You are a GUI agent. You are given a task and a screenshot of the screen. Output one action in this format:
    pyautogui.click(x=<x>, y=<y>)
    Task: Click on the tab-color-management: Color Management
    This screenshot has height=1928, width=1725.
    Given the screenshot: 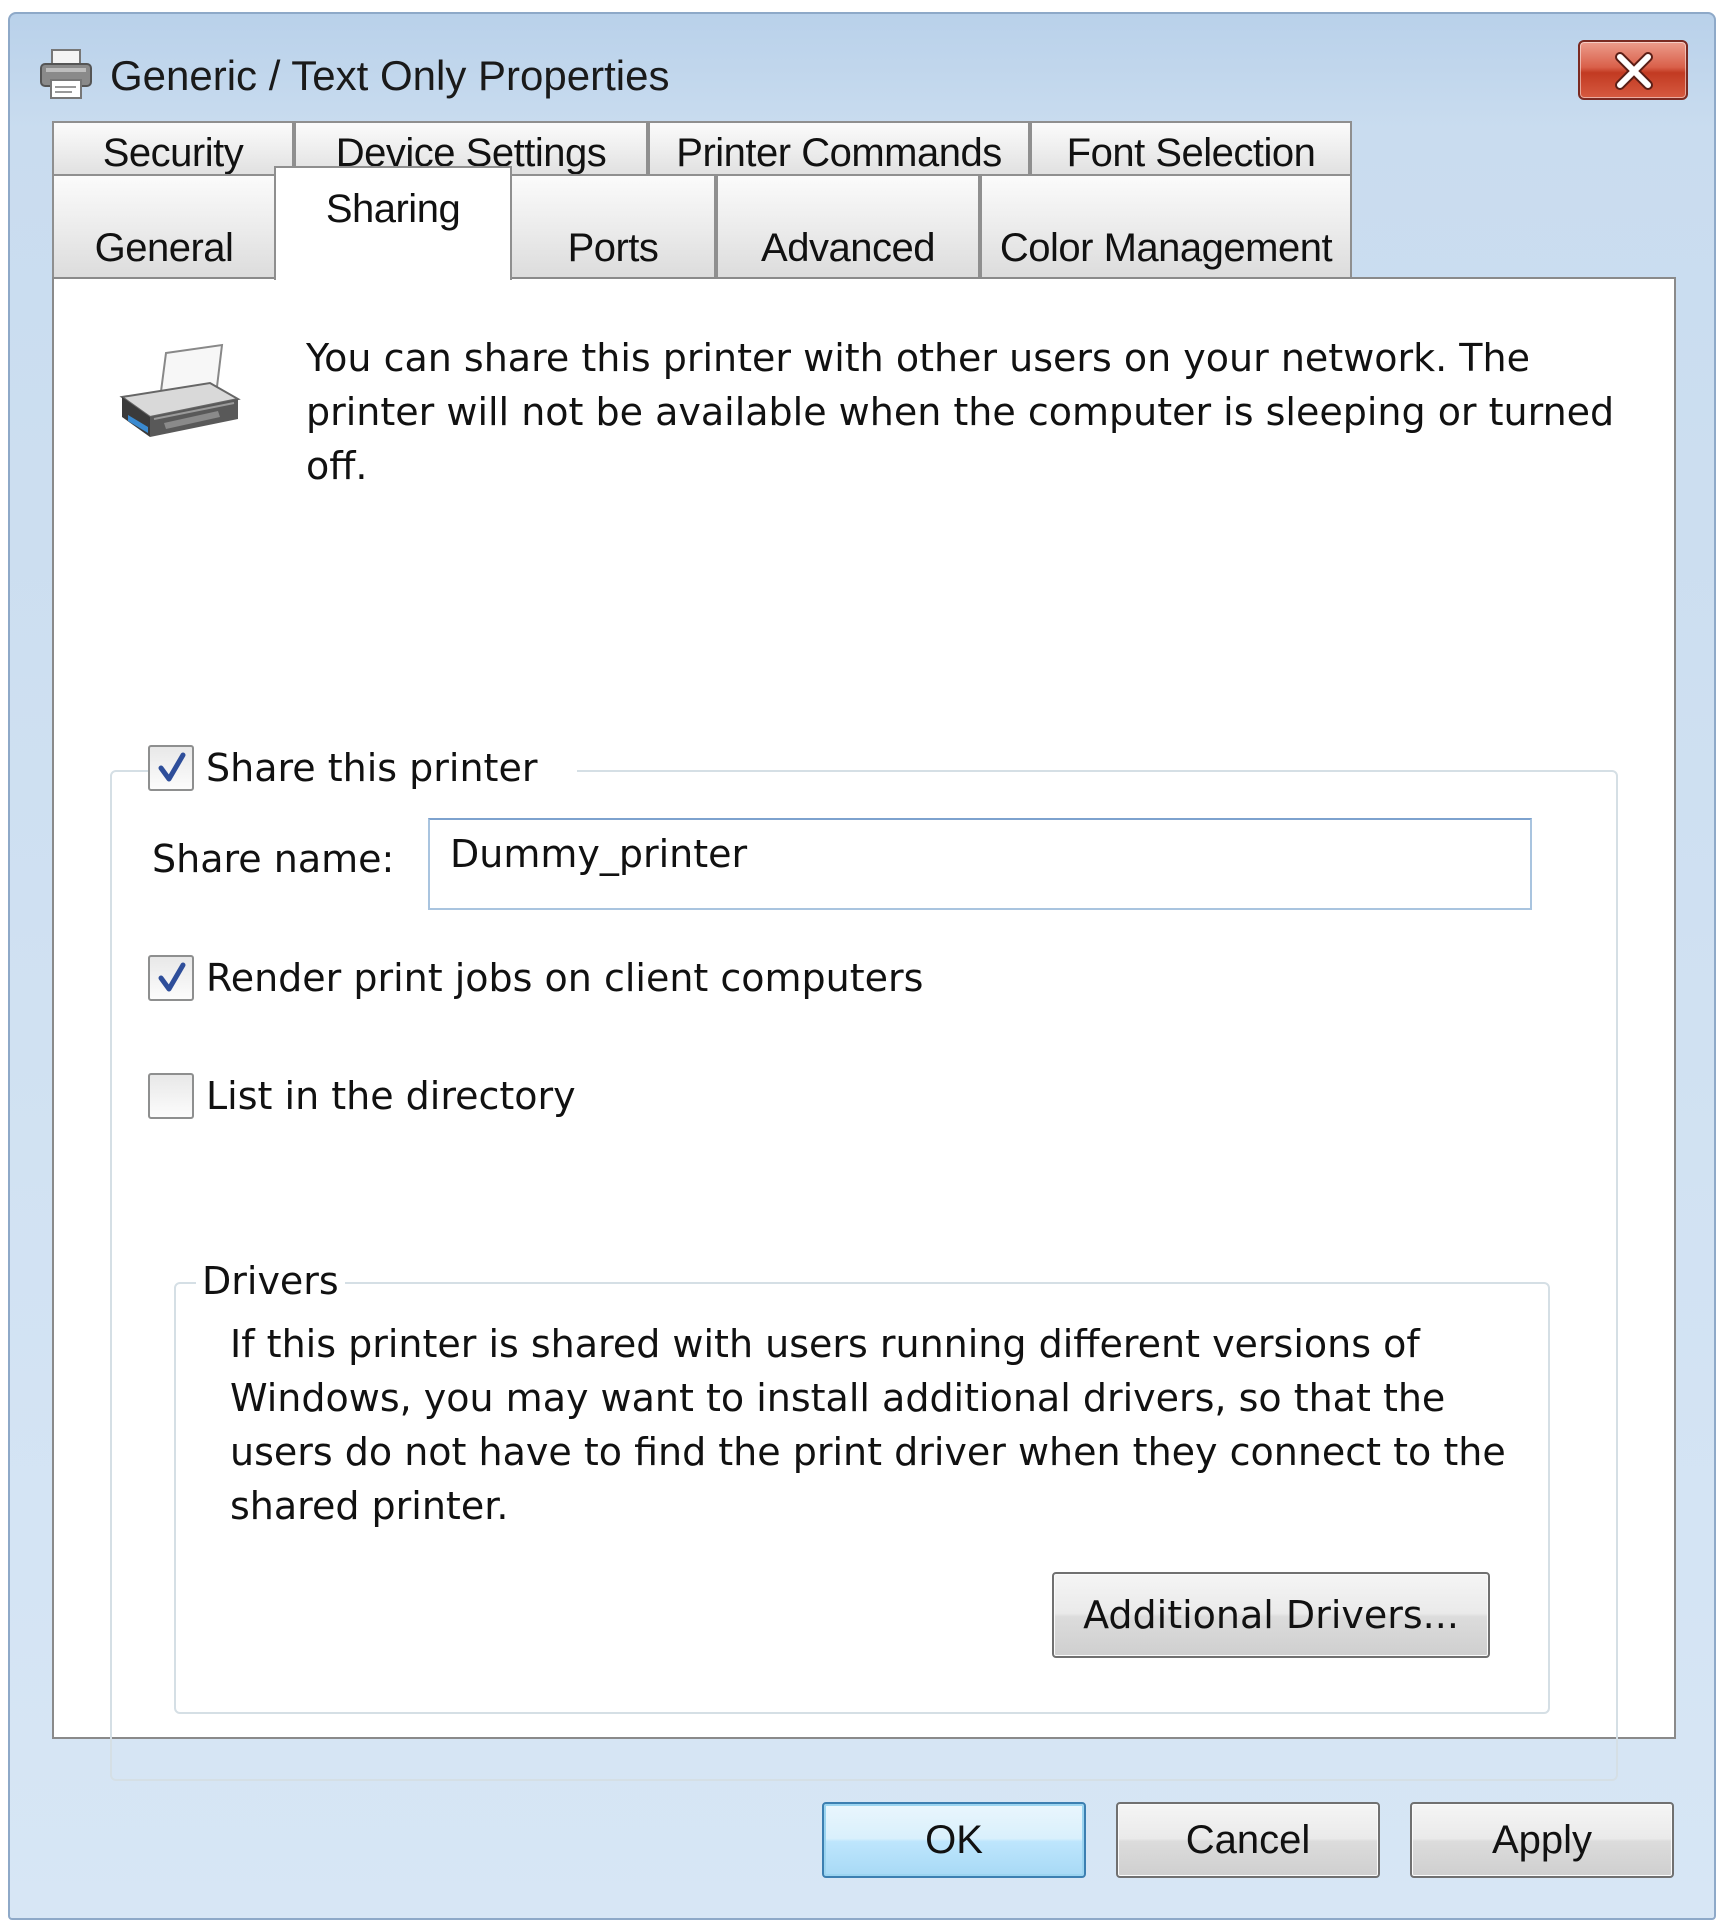 What is the action you would take?
    pyautogui.click(x=1166, y=226)
    